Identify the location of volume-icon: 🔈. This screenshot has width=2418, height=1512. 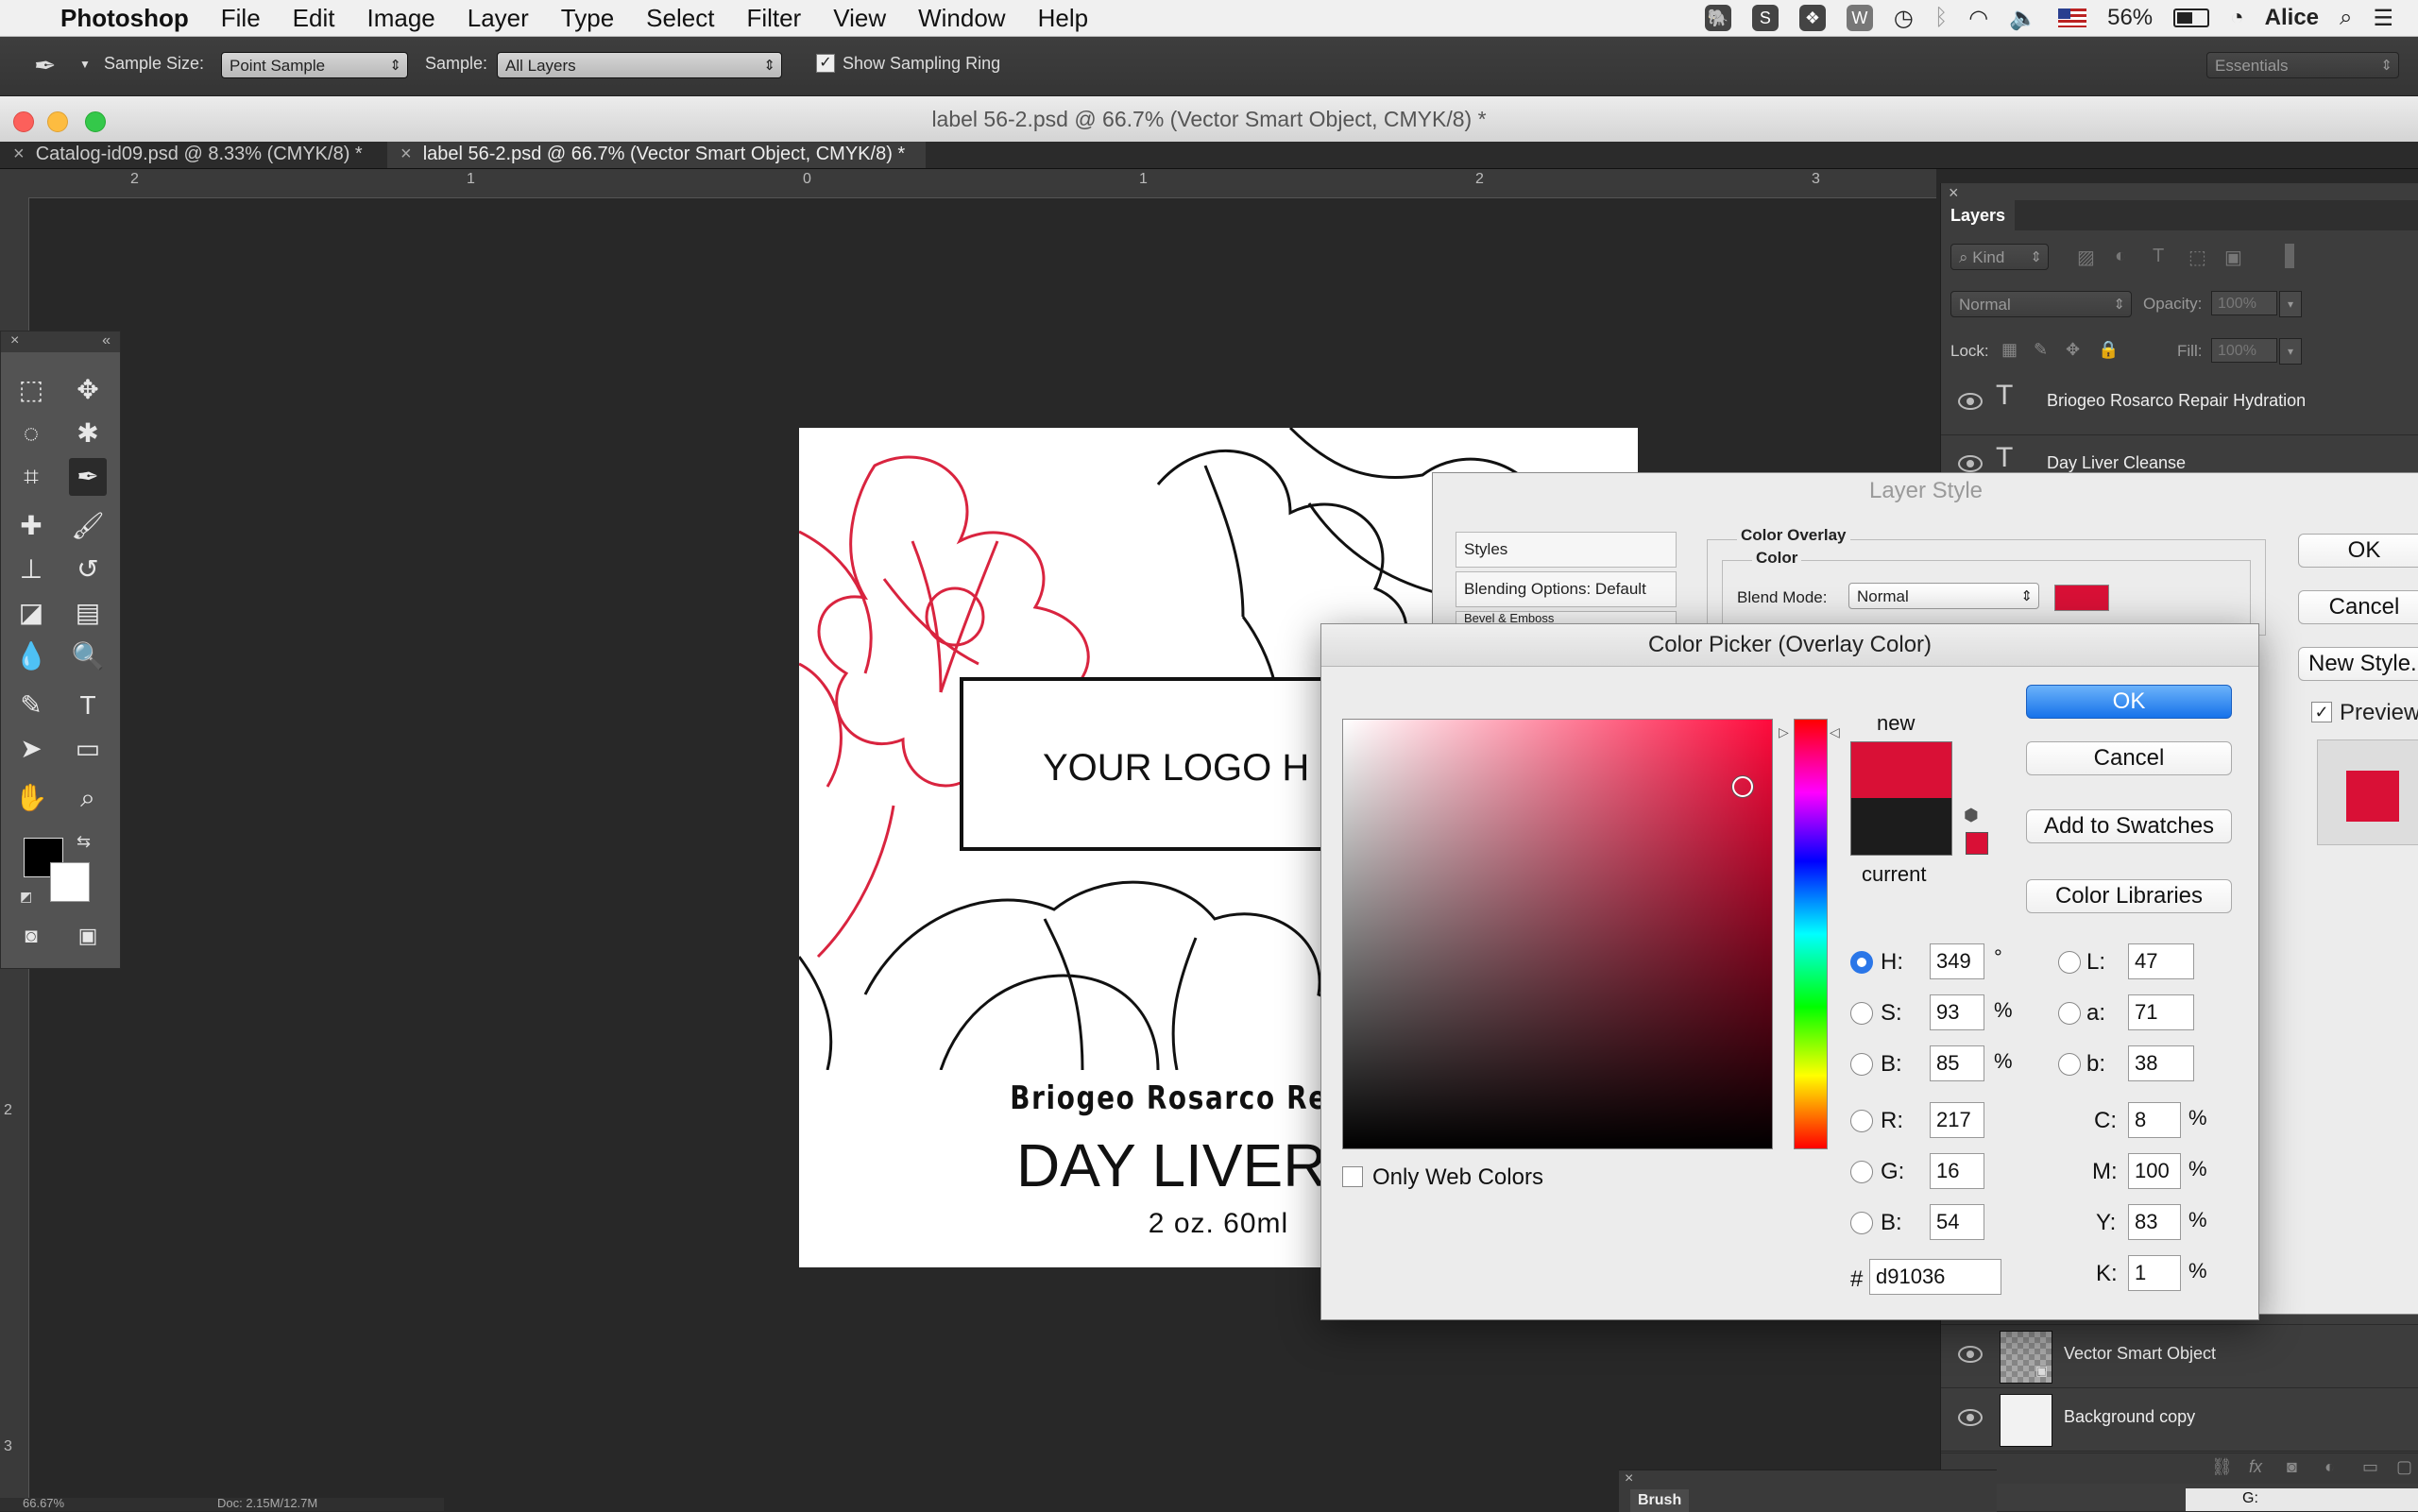
(2023, 18).